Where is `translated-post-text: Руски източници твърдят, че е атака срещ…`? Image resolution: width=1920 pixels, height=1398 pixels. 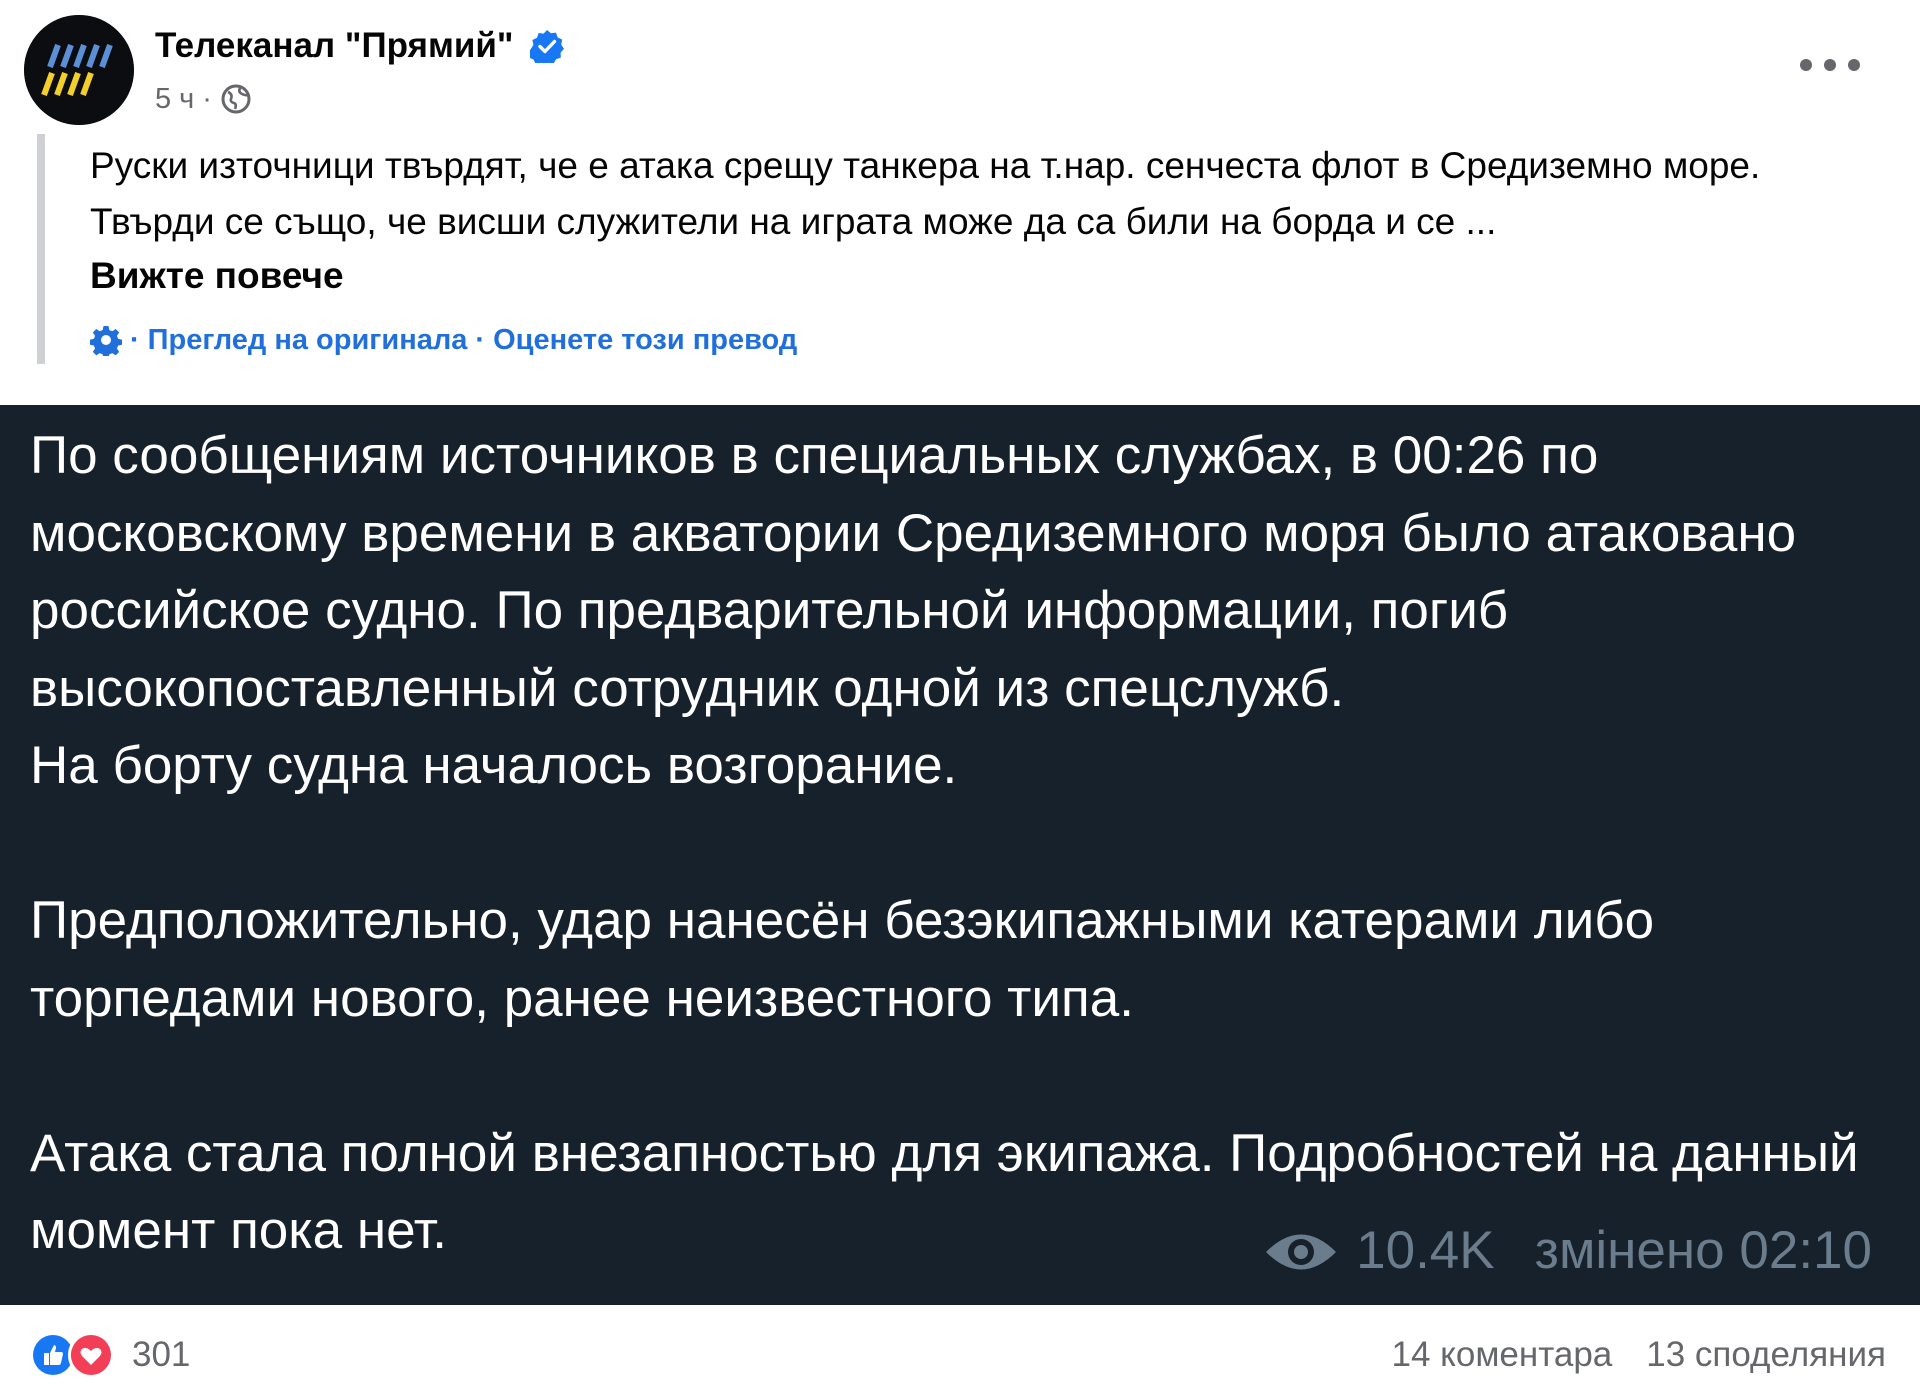 translated-post-text: Руски източници твърдят, че е атака срещ… is located at coordinates (925, 193).